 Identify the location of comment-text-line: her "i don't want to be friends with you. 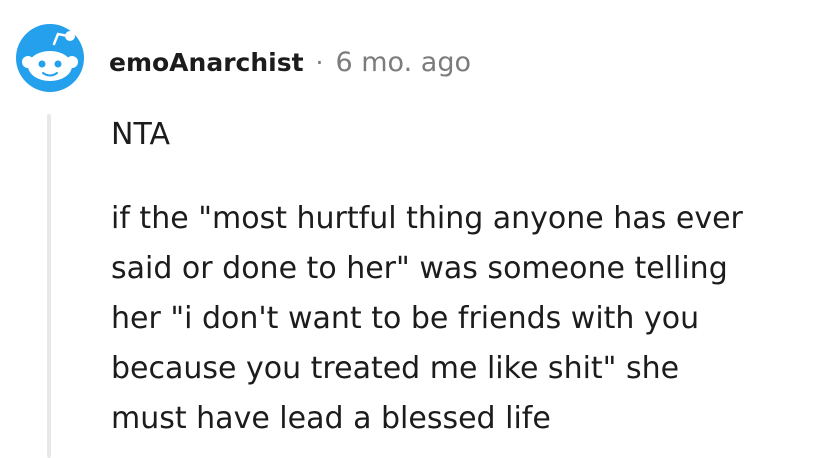
(405, 318).